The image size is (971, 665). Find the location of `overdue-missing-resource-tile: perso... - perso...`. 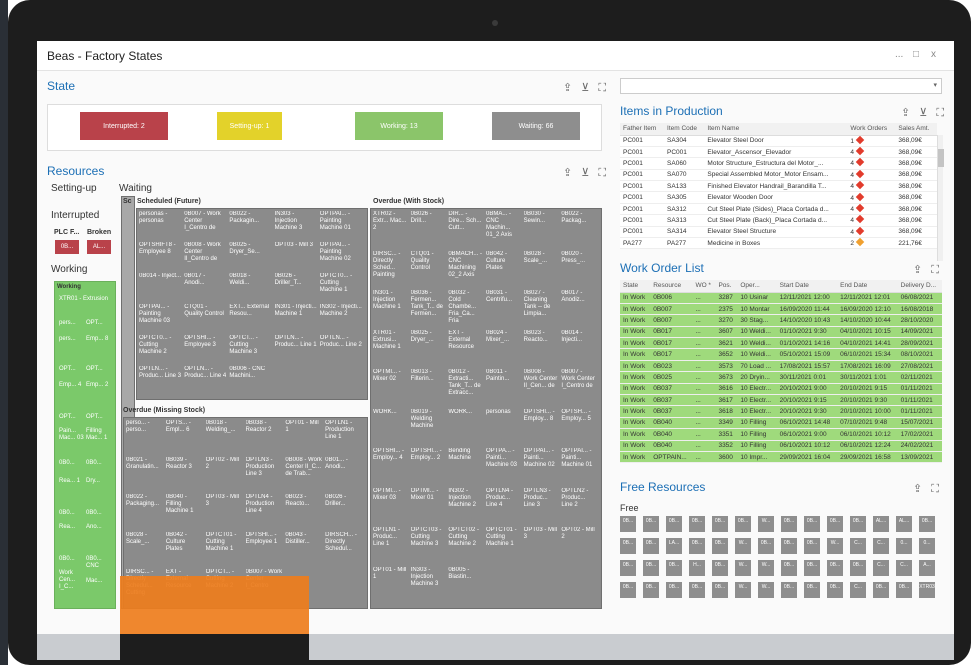

overdue-missing-resource-tile: perso... - perso... is located at coordinates (144, 437).